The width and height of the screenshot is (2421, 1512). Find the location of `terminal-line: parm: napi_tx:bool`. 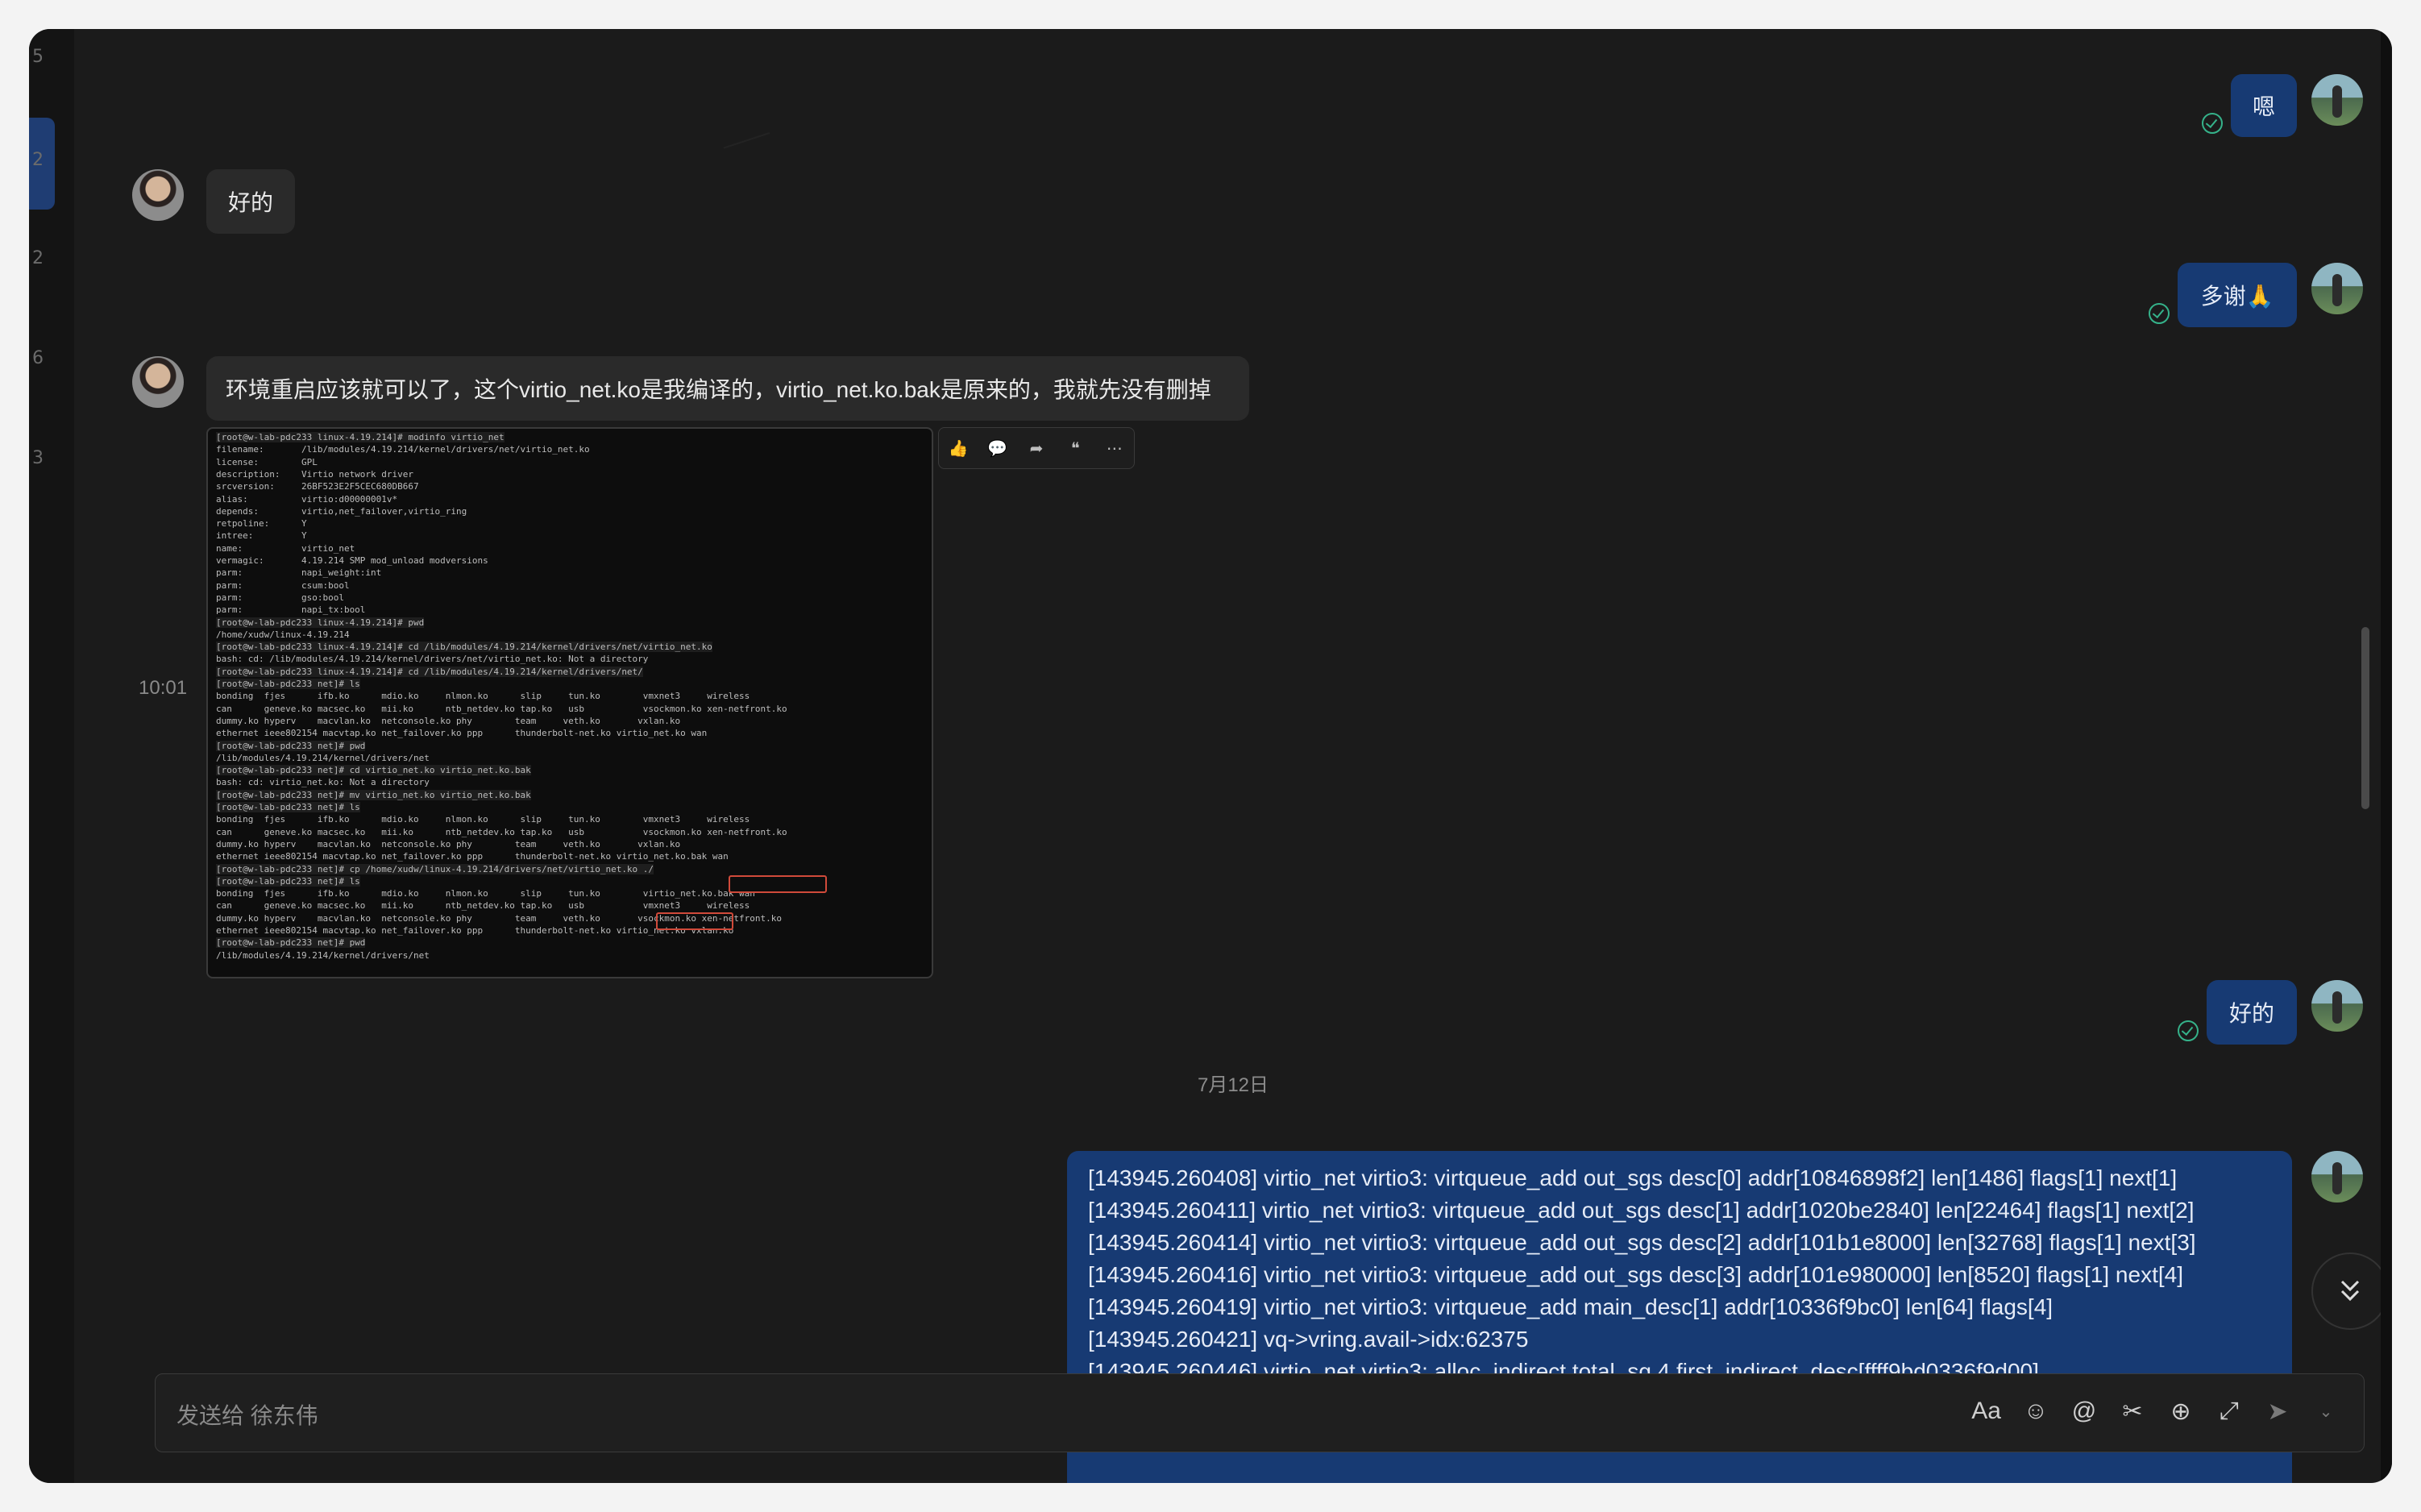

terminal-line: parm: napi_tx:bool is located at coordinates (291, 610).